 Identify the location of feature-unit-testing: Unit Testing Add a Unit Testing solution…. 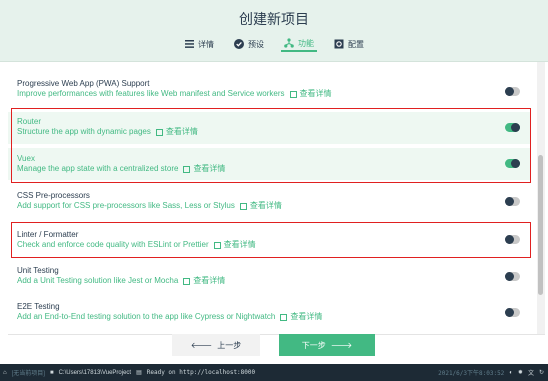
(269, 277).